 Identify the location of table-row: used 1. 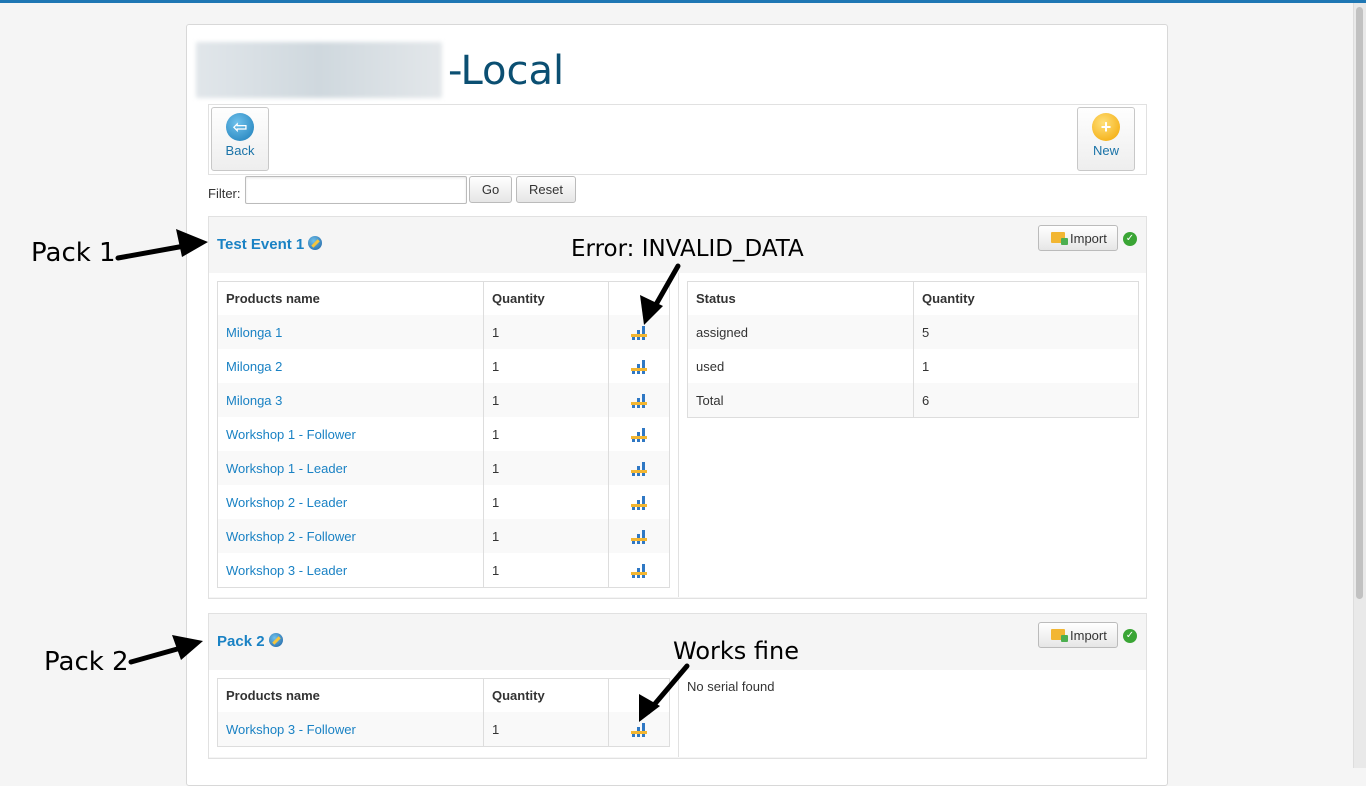
(913, 366).